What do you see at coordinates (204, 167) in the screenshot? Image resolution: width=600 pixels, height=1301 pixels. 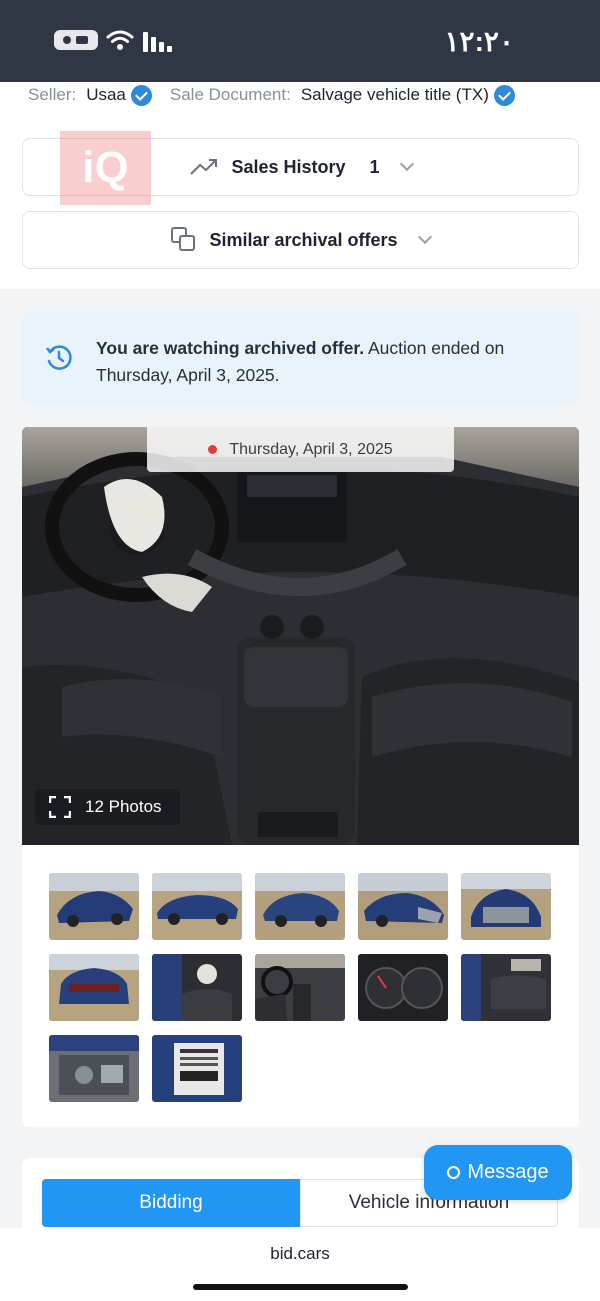 I see `trend-icon` at bounding box center [204, 167].